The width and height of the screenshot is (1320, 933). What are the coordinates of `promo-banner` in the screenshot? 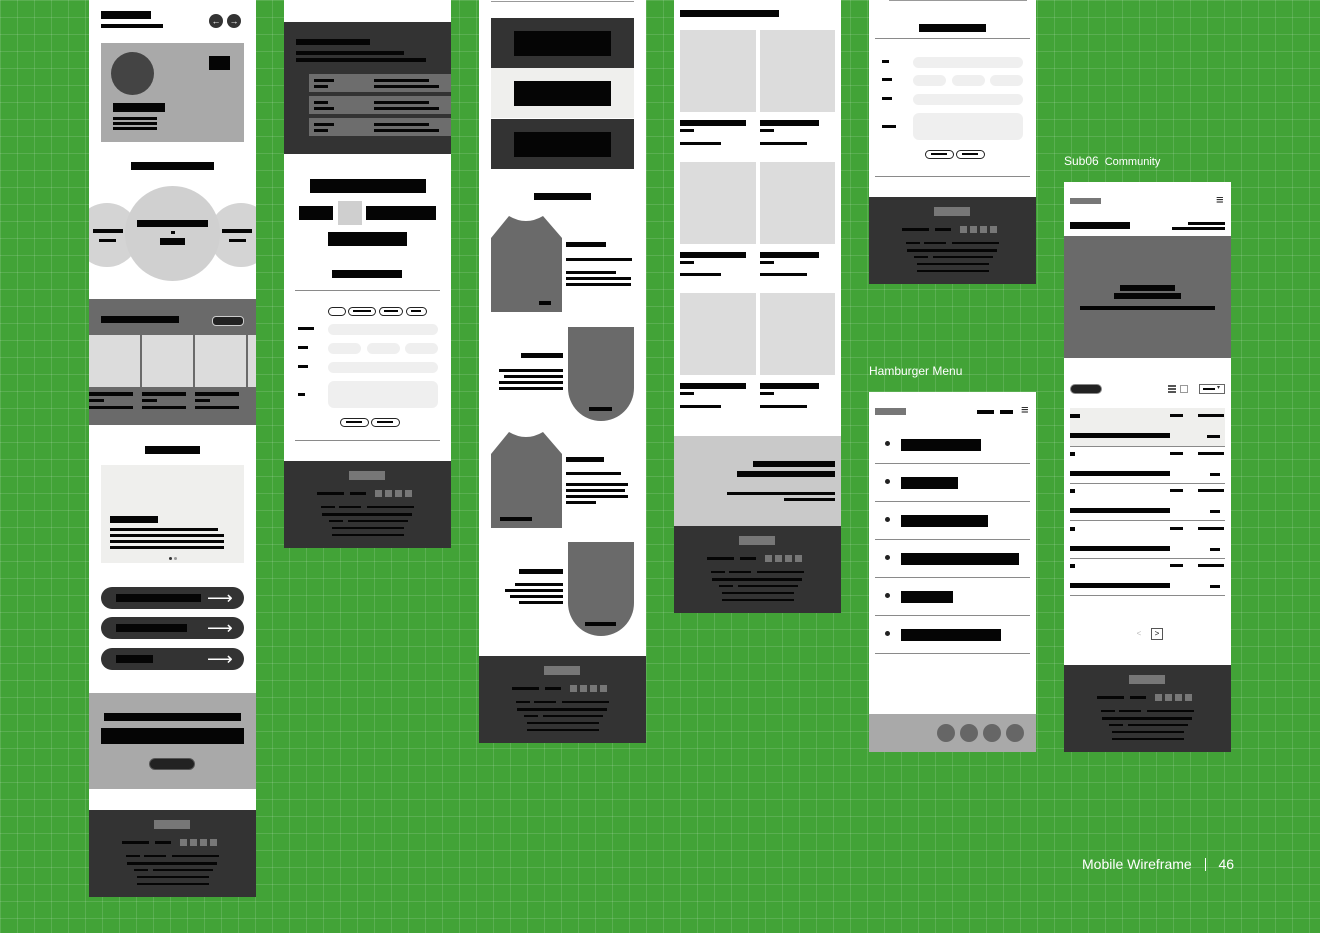 It's located at (757, 481).